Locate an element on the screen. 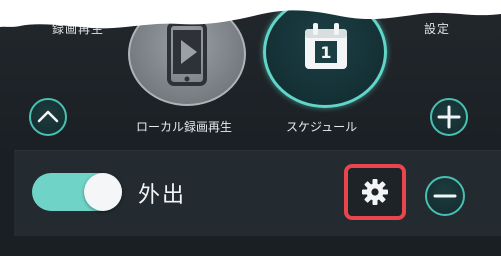  schedule-label: スケジュール is located at coordinates (322, 127).